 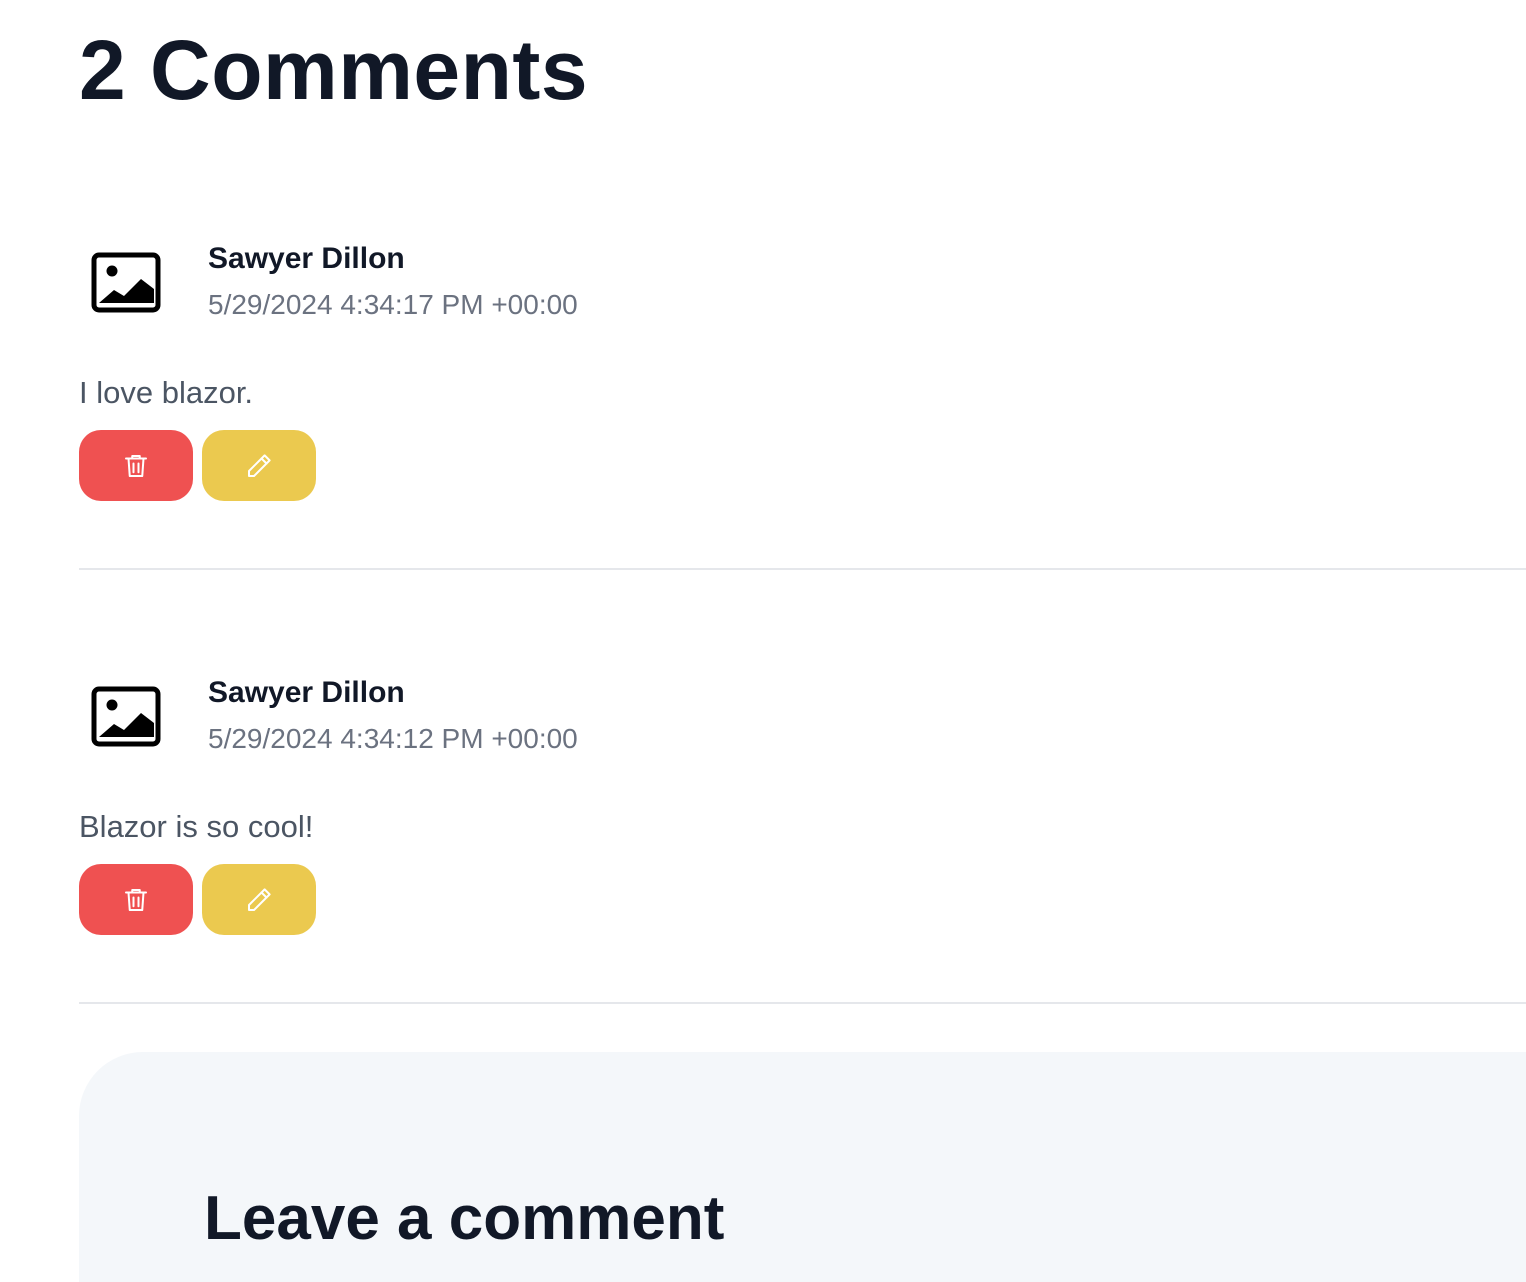 I want to click on comments-count-heading: 2 Comments, so click(x=334, y=70).